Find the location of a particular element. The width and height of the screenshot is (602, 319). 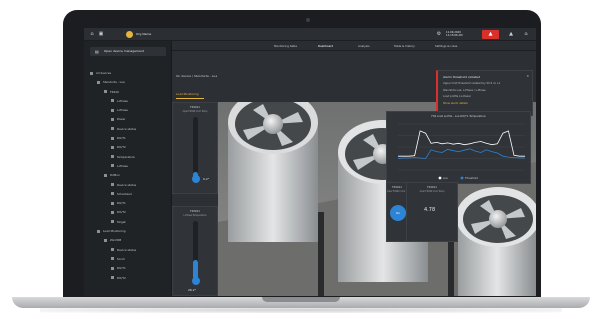

sidebar-item: Temperature is located at coordinates (128, 157).